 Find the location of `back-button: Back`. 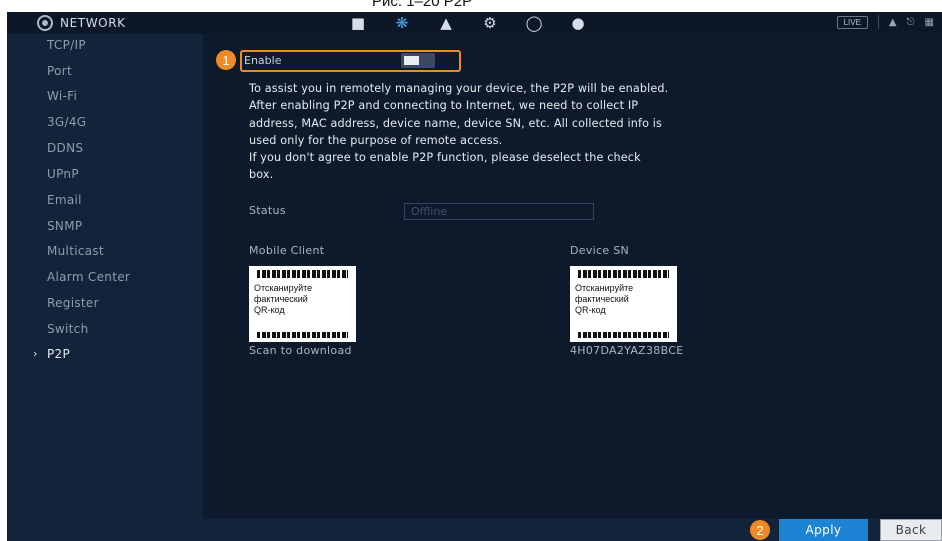

back-button: Back is located at coordinates (911, 530).